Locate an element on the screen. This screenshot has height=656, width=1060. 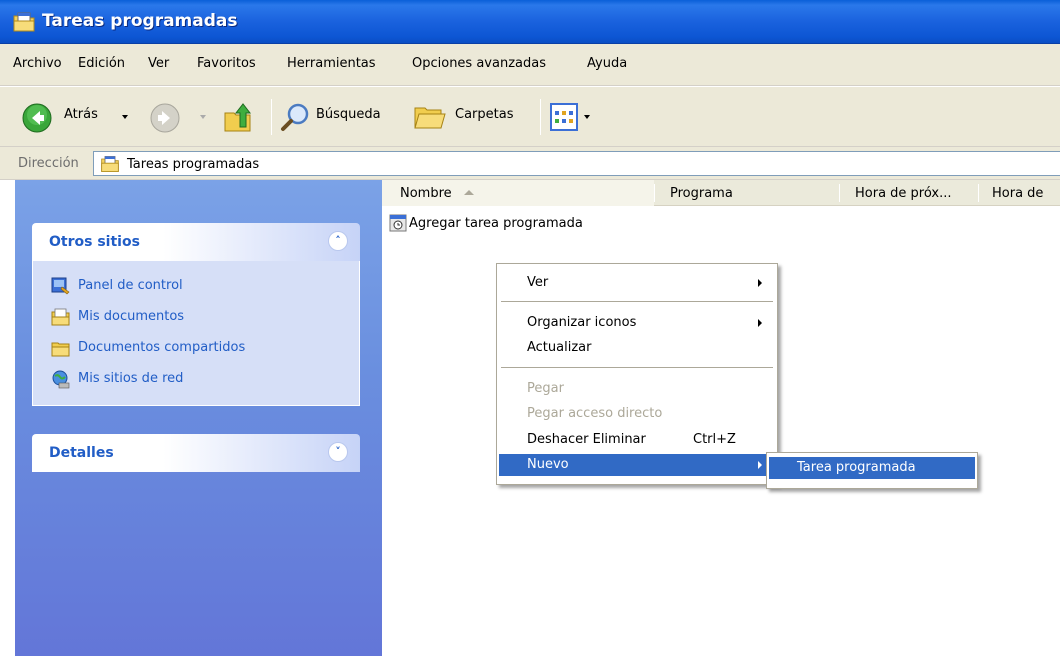
link-mis-documentos: Mis documentos is located at coordinates (196, 317).